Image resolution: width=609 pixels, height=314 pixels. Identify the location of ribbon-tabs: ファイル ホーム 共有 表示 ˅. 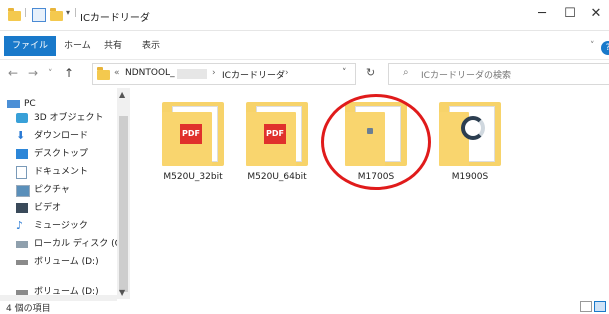
(304, 47).